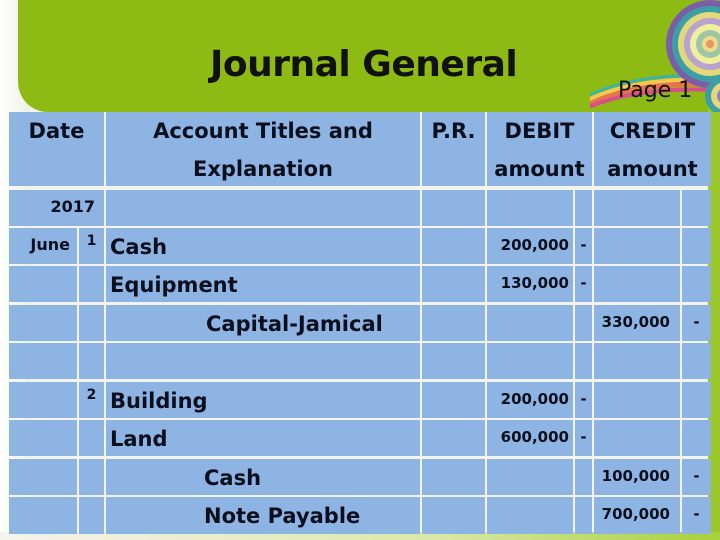 The width and height of the screenshot is (720, 540). I want to click on header-credit-line2: amount, so click(652, 169).